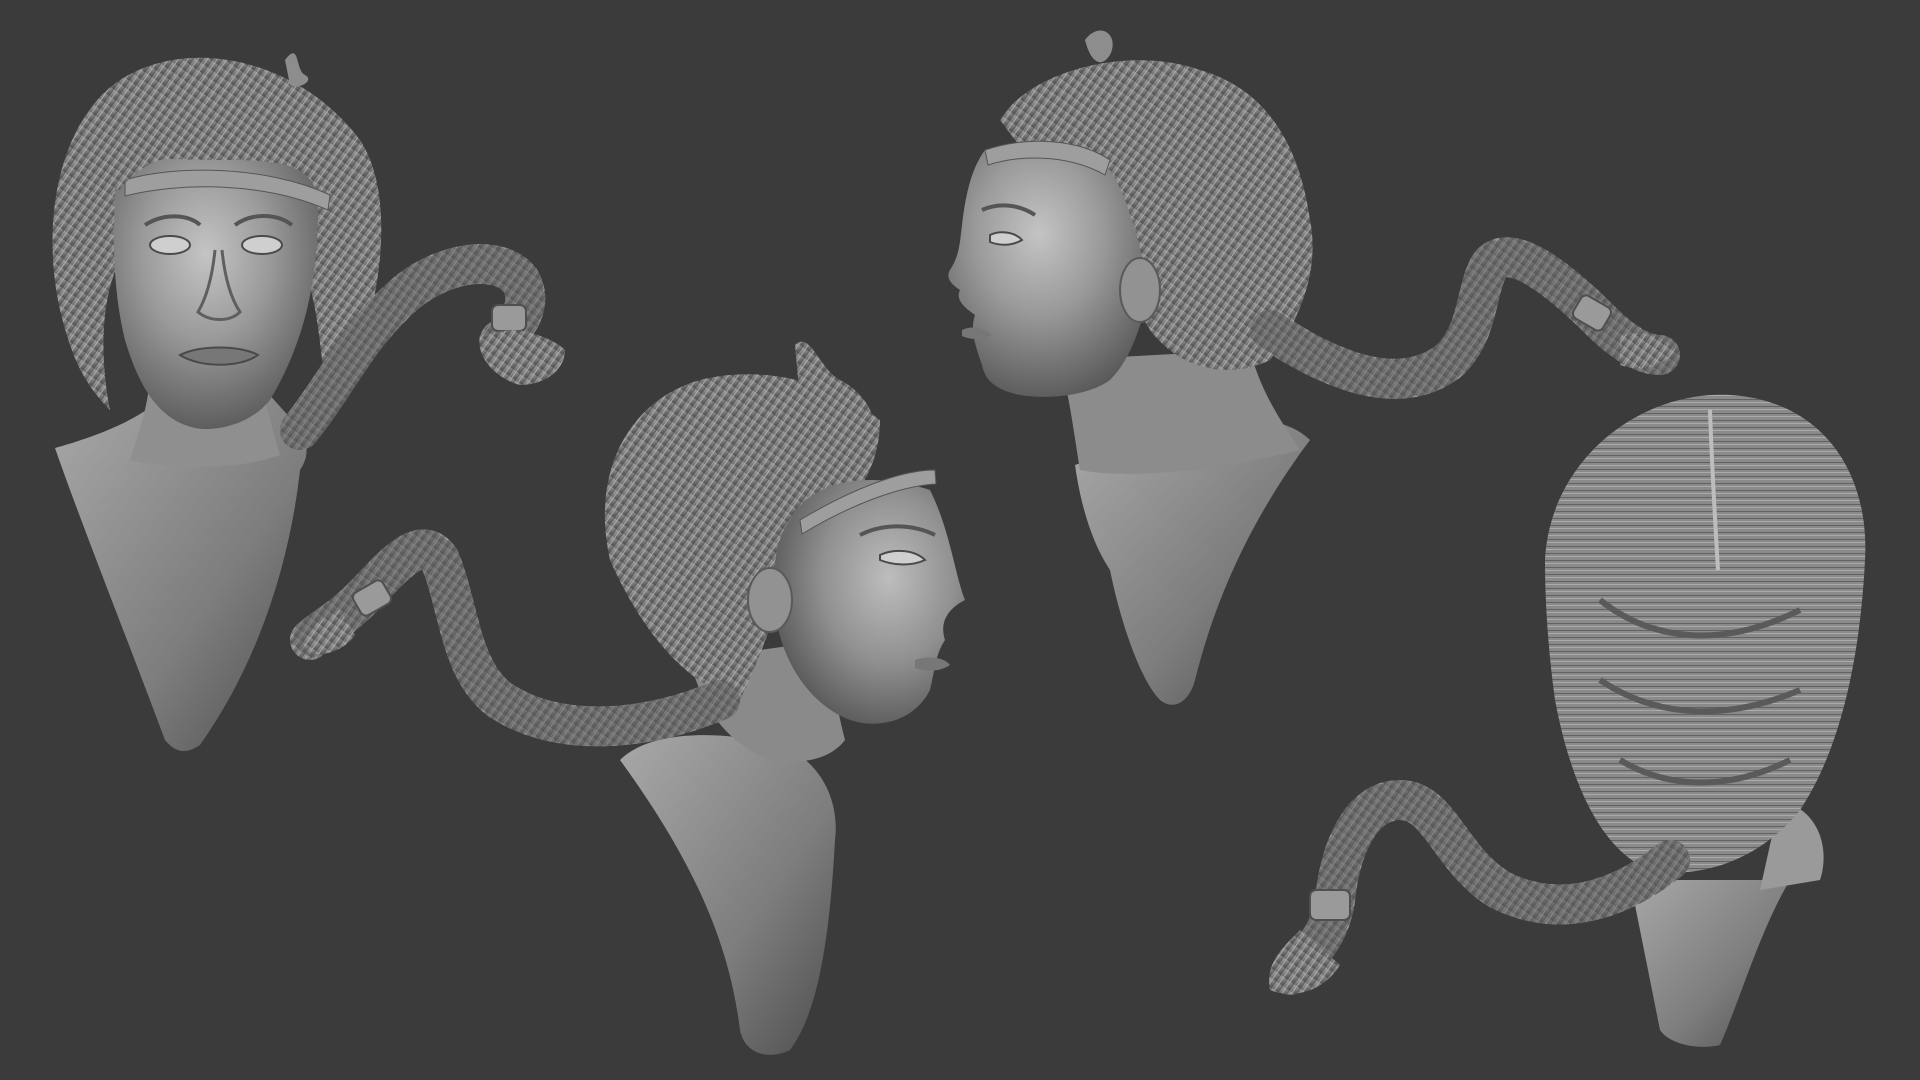 This screenshot has height=1080, width=1920. What do you see at coordinates (728, 895) in the screenshot?
I see `tq-bust` at bounding box center [728, 895].